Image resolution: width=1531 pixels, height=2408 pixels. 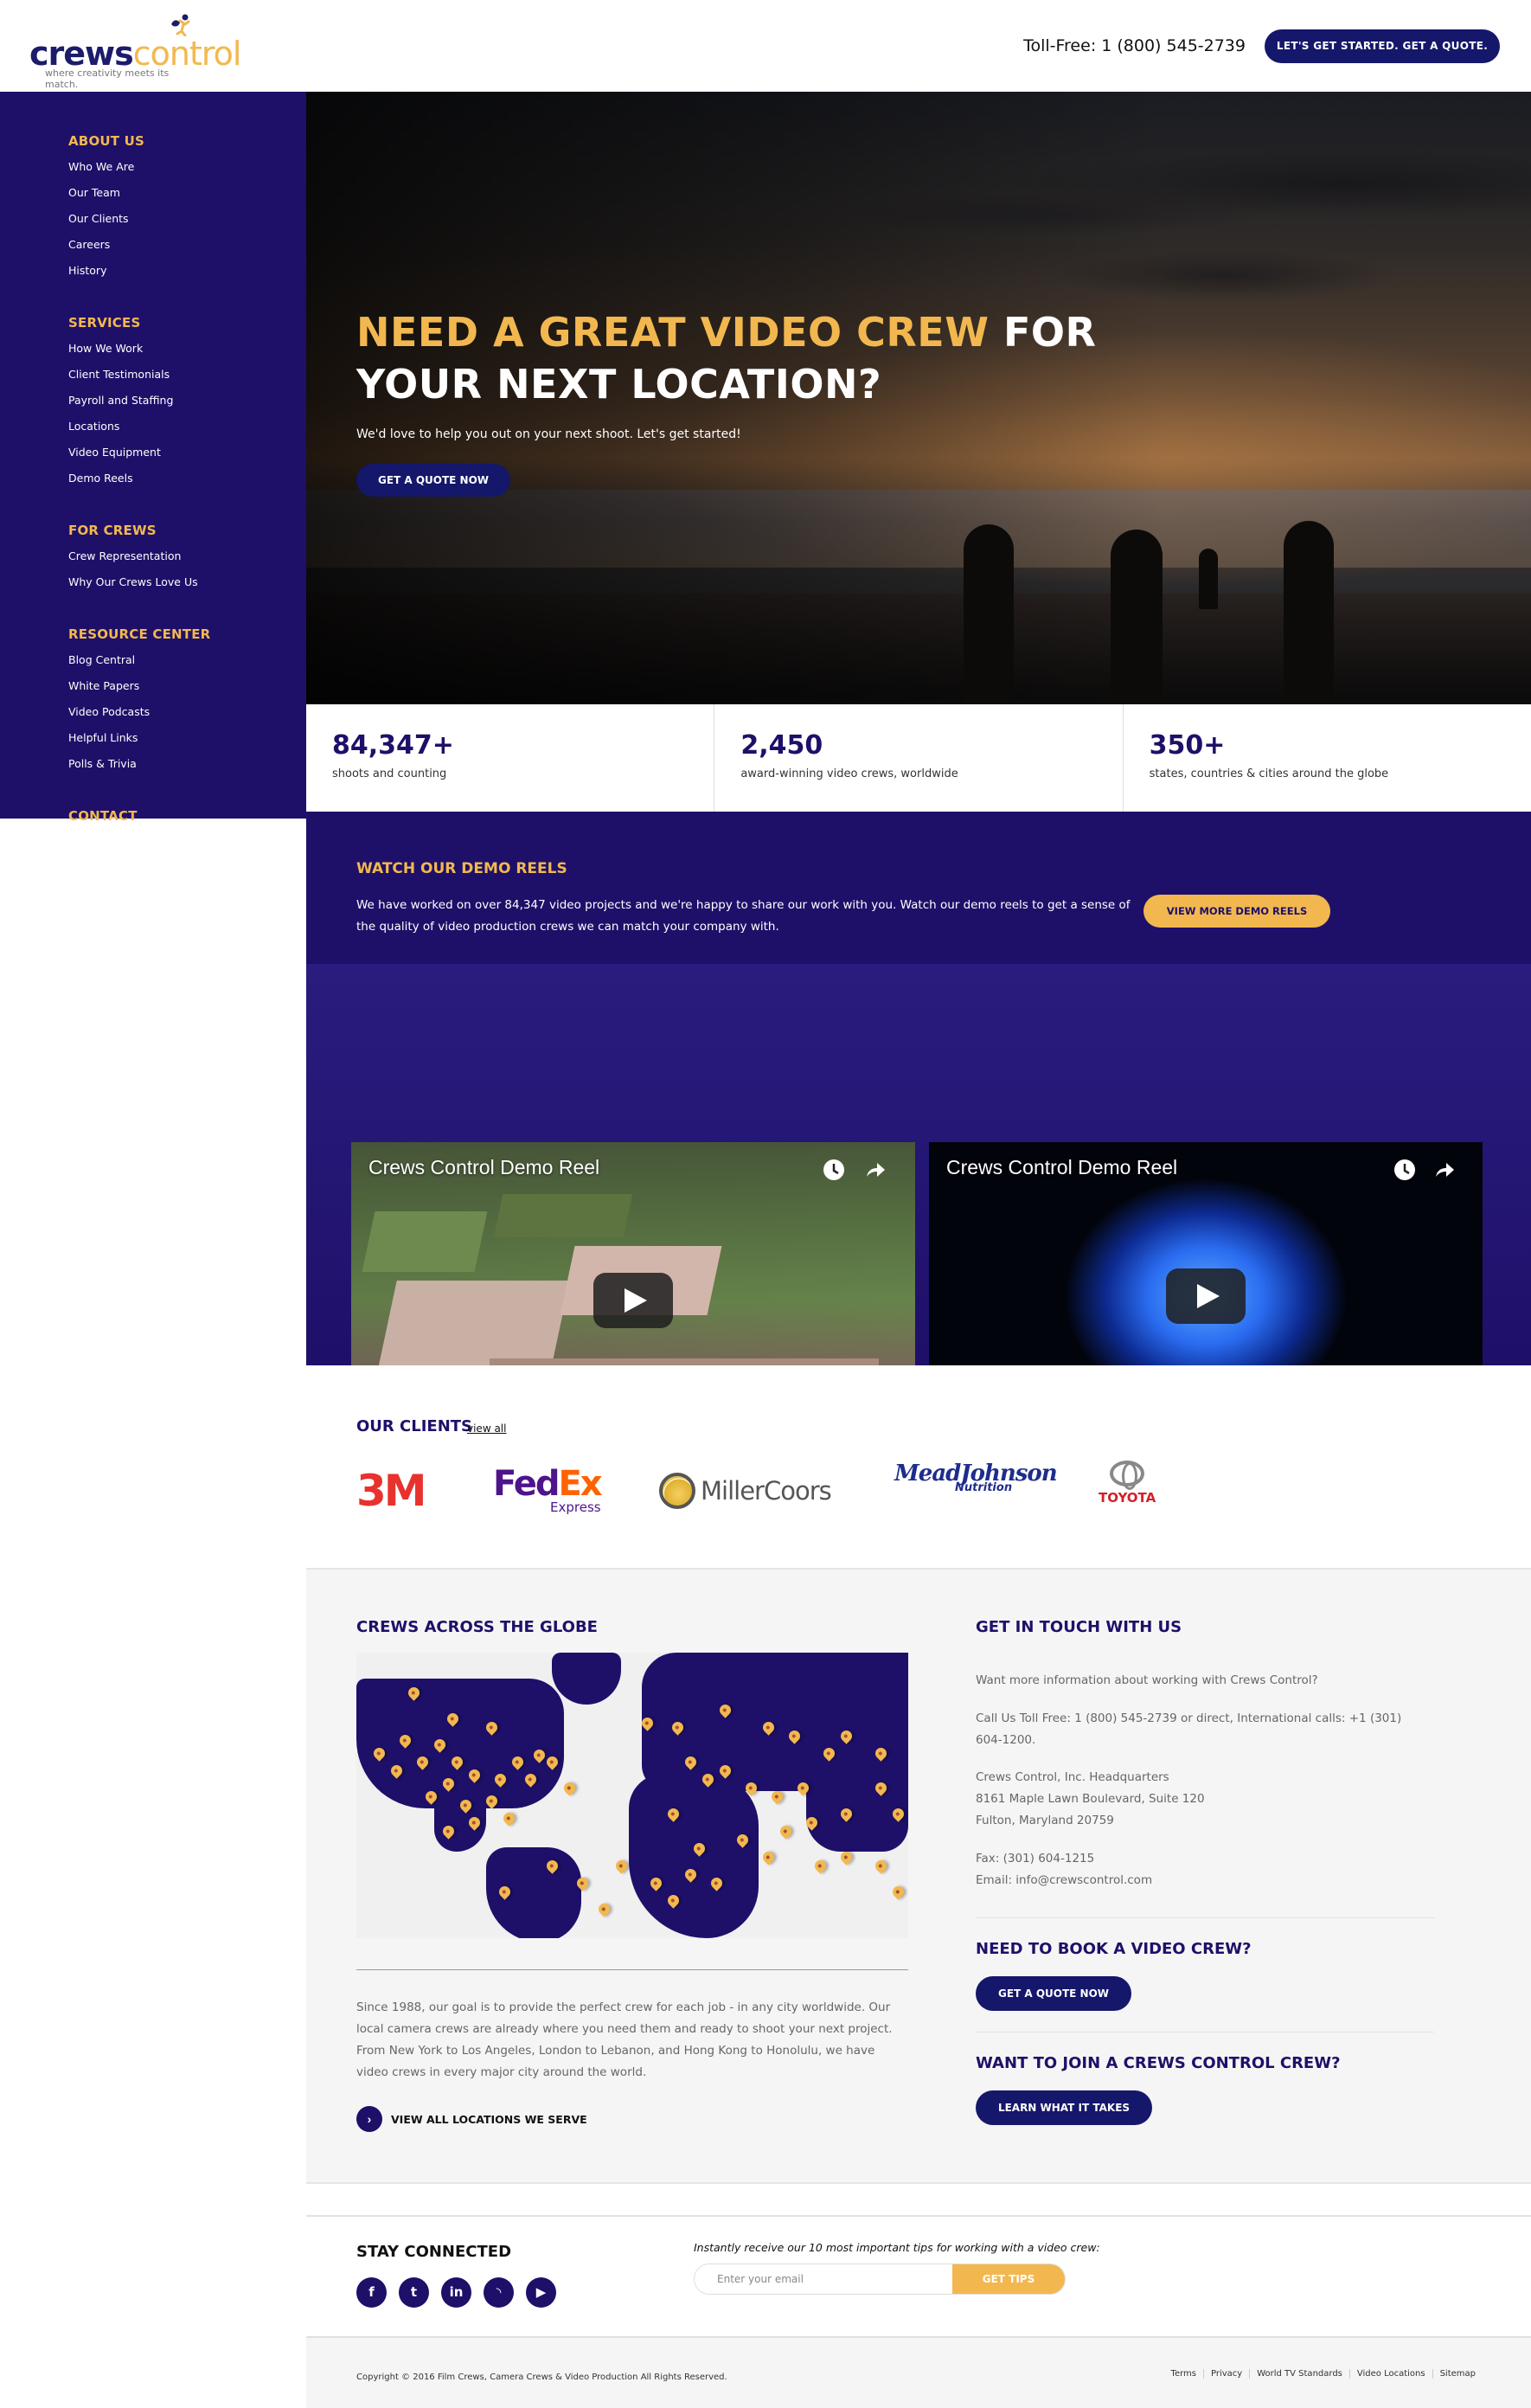 What do you see at coordinates (1035, 1858) in the screenshot?
I see `contact-fax: Fax: (301) 604-1215` at bounding box center [1035, 1858].